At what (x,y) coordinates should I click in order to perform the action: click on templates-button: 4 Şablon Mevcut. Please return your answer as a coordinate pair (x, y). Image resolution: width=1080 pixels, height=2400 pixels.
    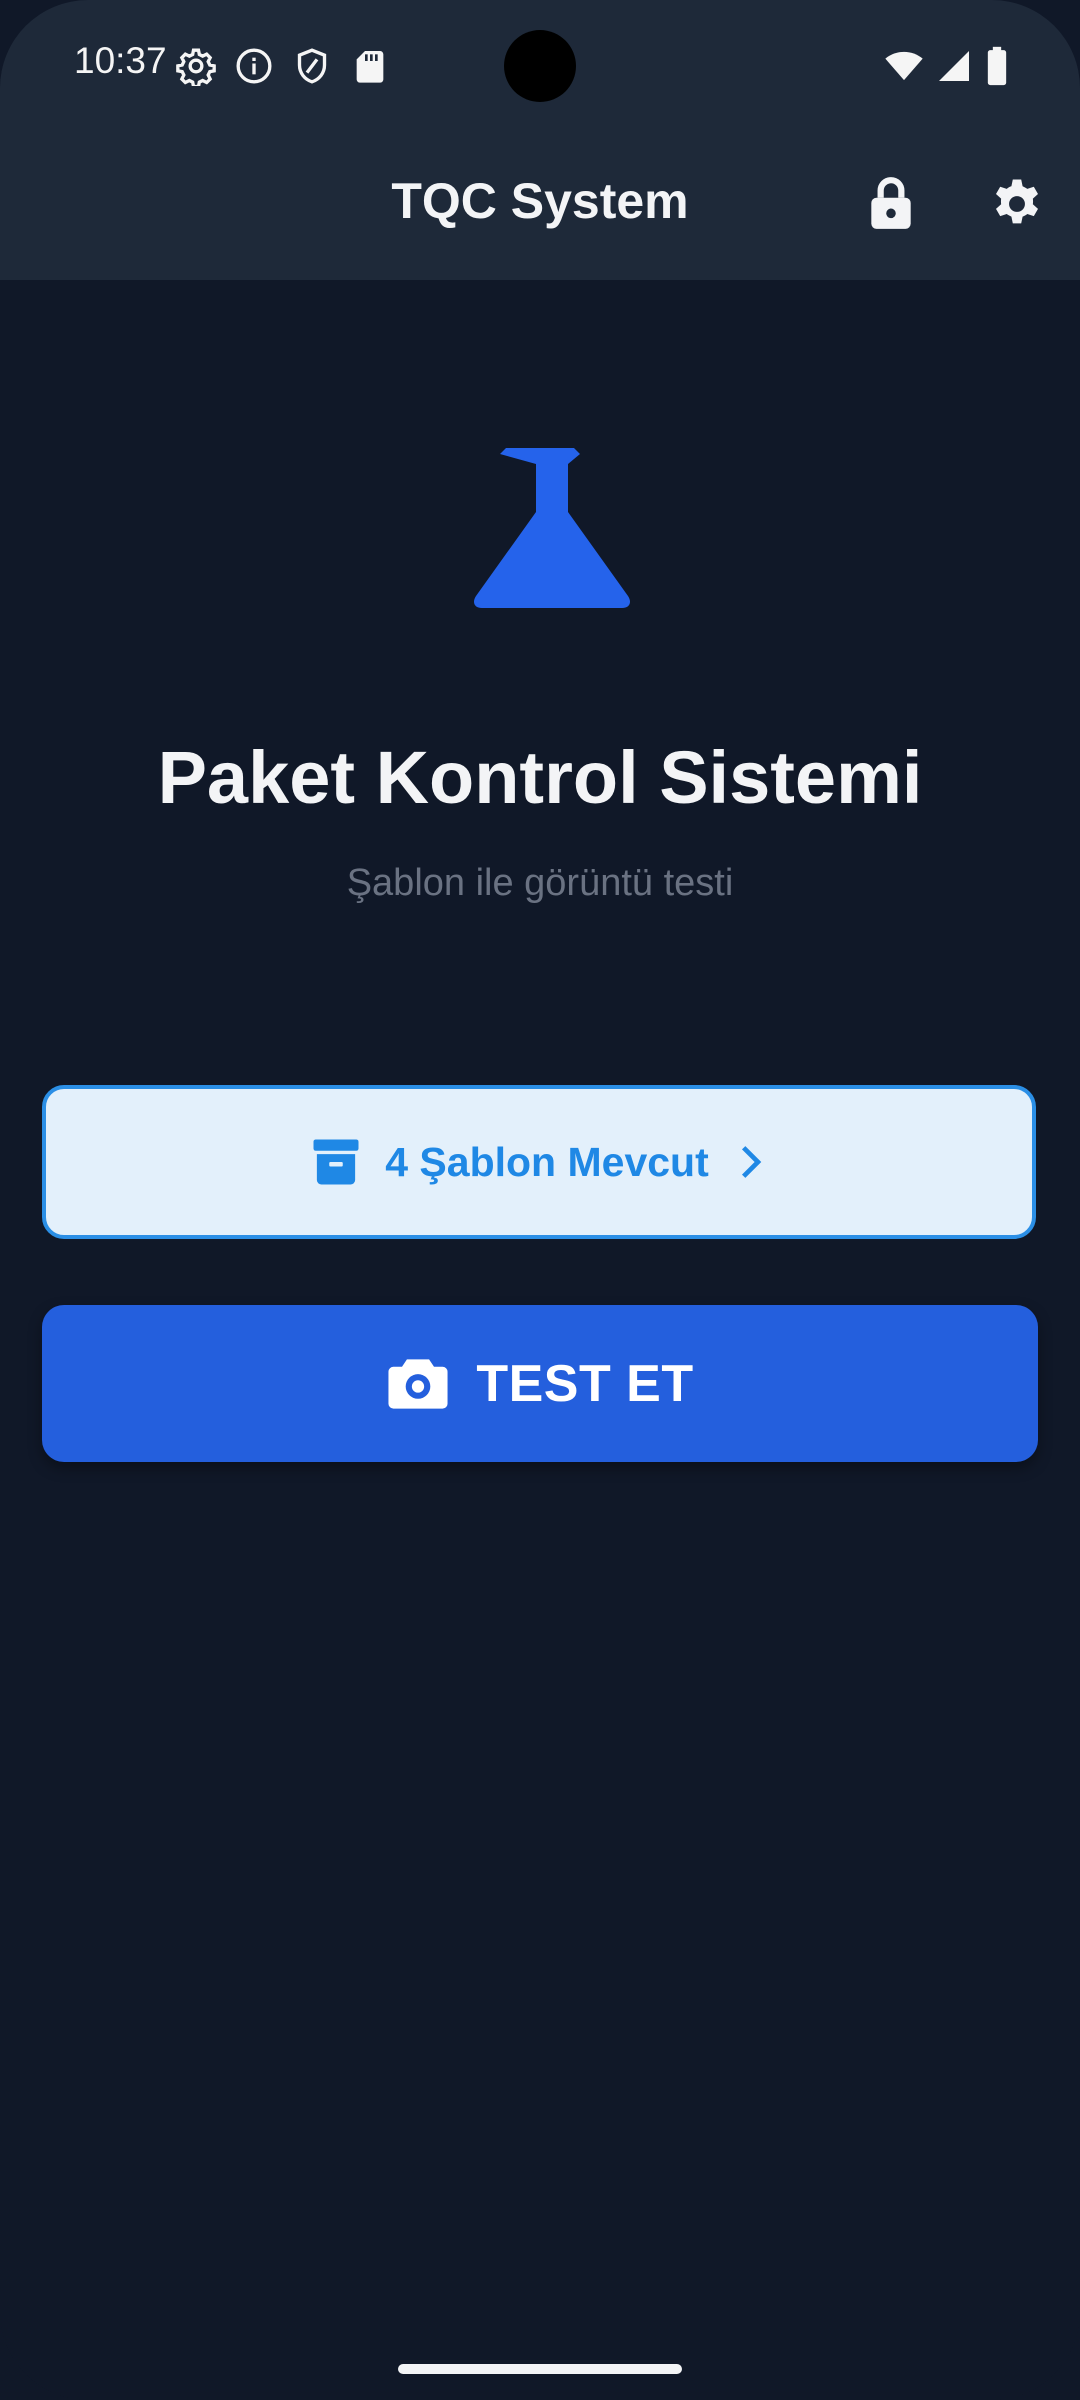
    Looking at the image, I should click on (539, 1162).